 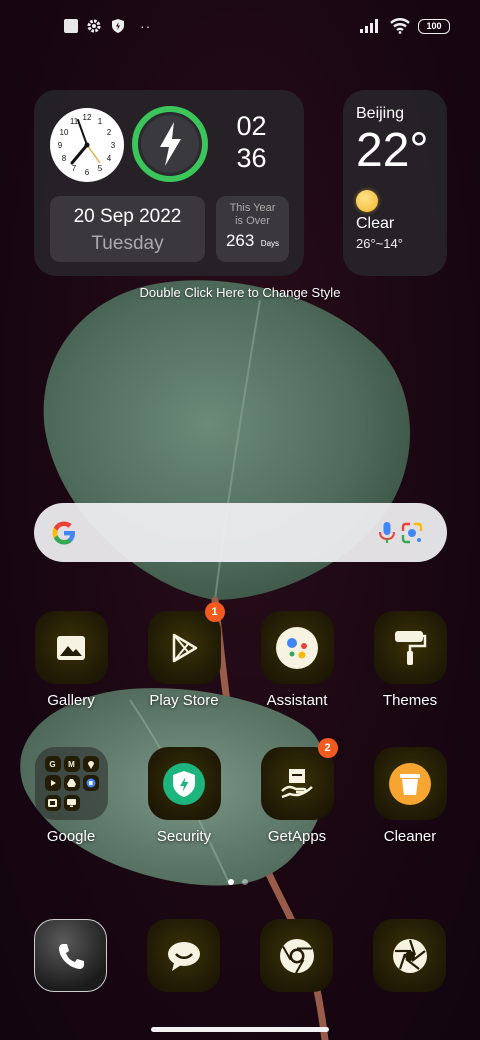 I want to click on youtube-mini-icon, so click(x=52, y=783).